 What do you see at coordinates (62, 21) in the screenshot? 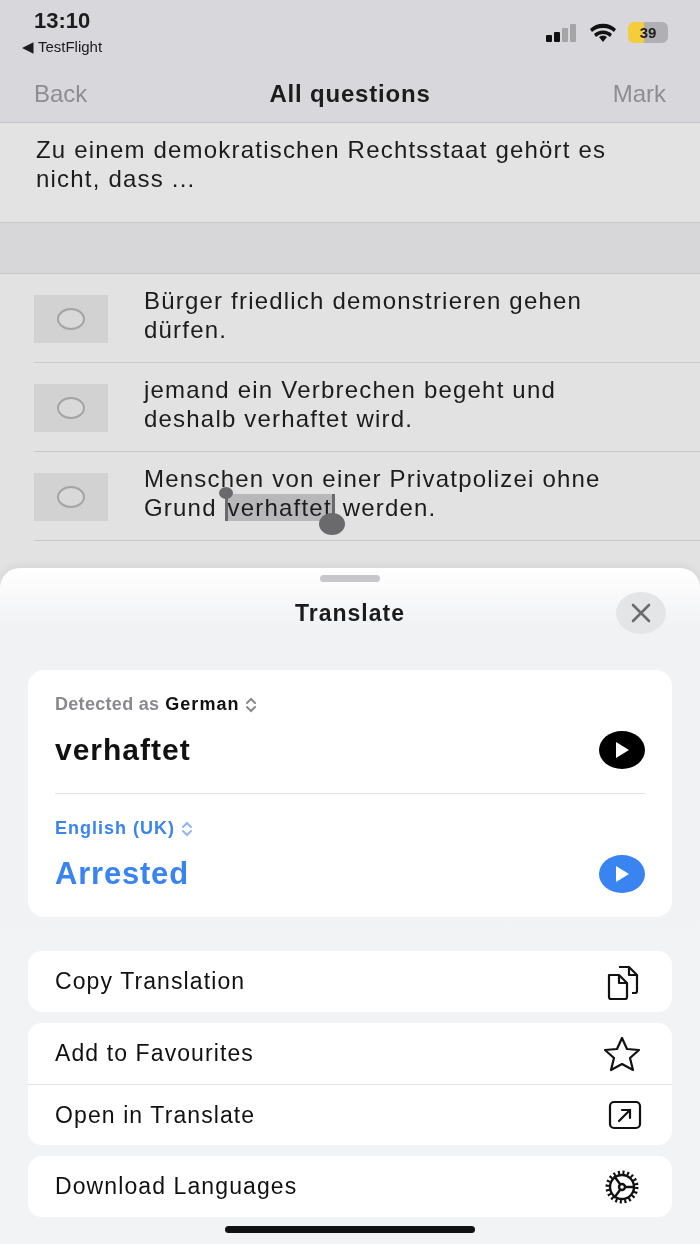
I see `clock-time: 13:10` at bounding box center [62, 21].